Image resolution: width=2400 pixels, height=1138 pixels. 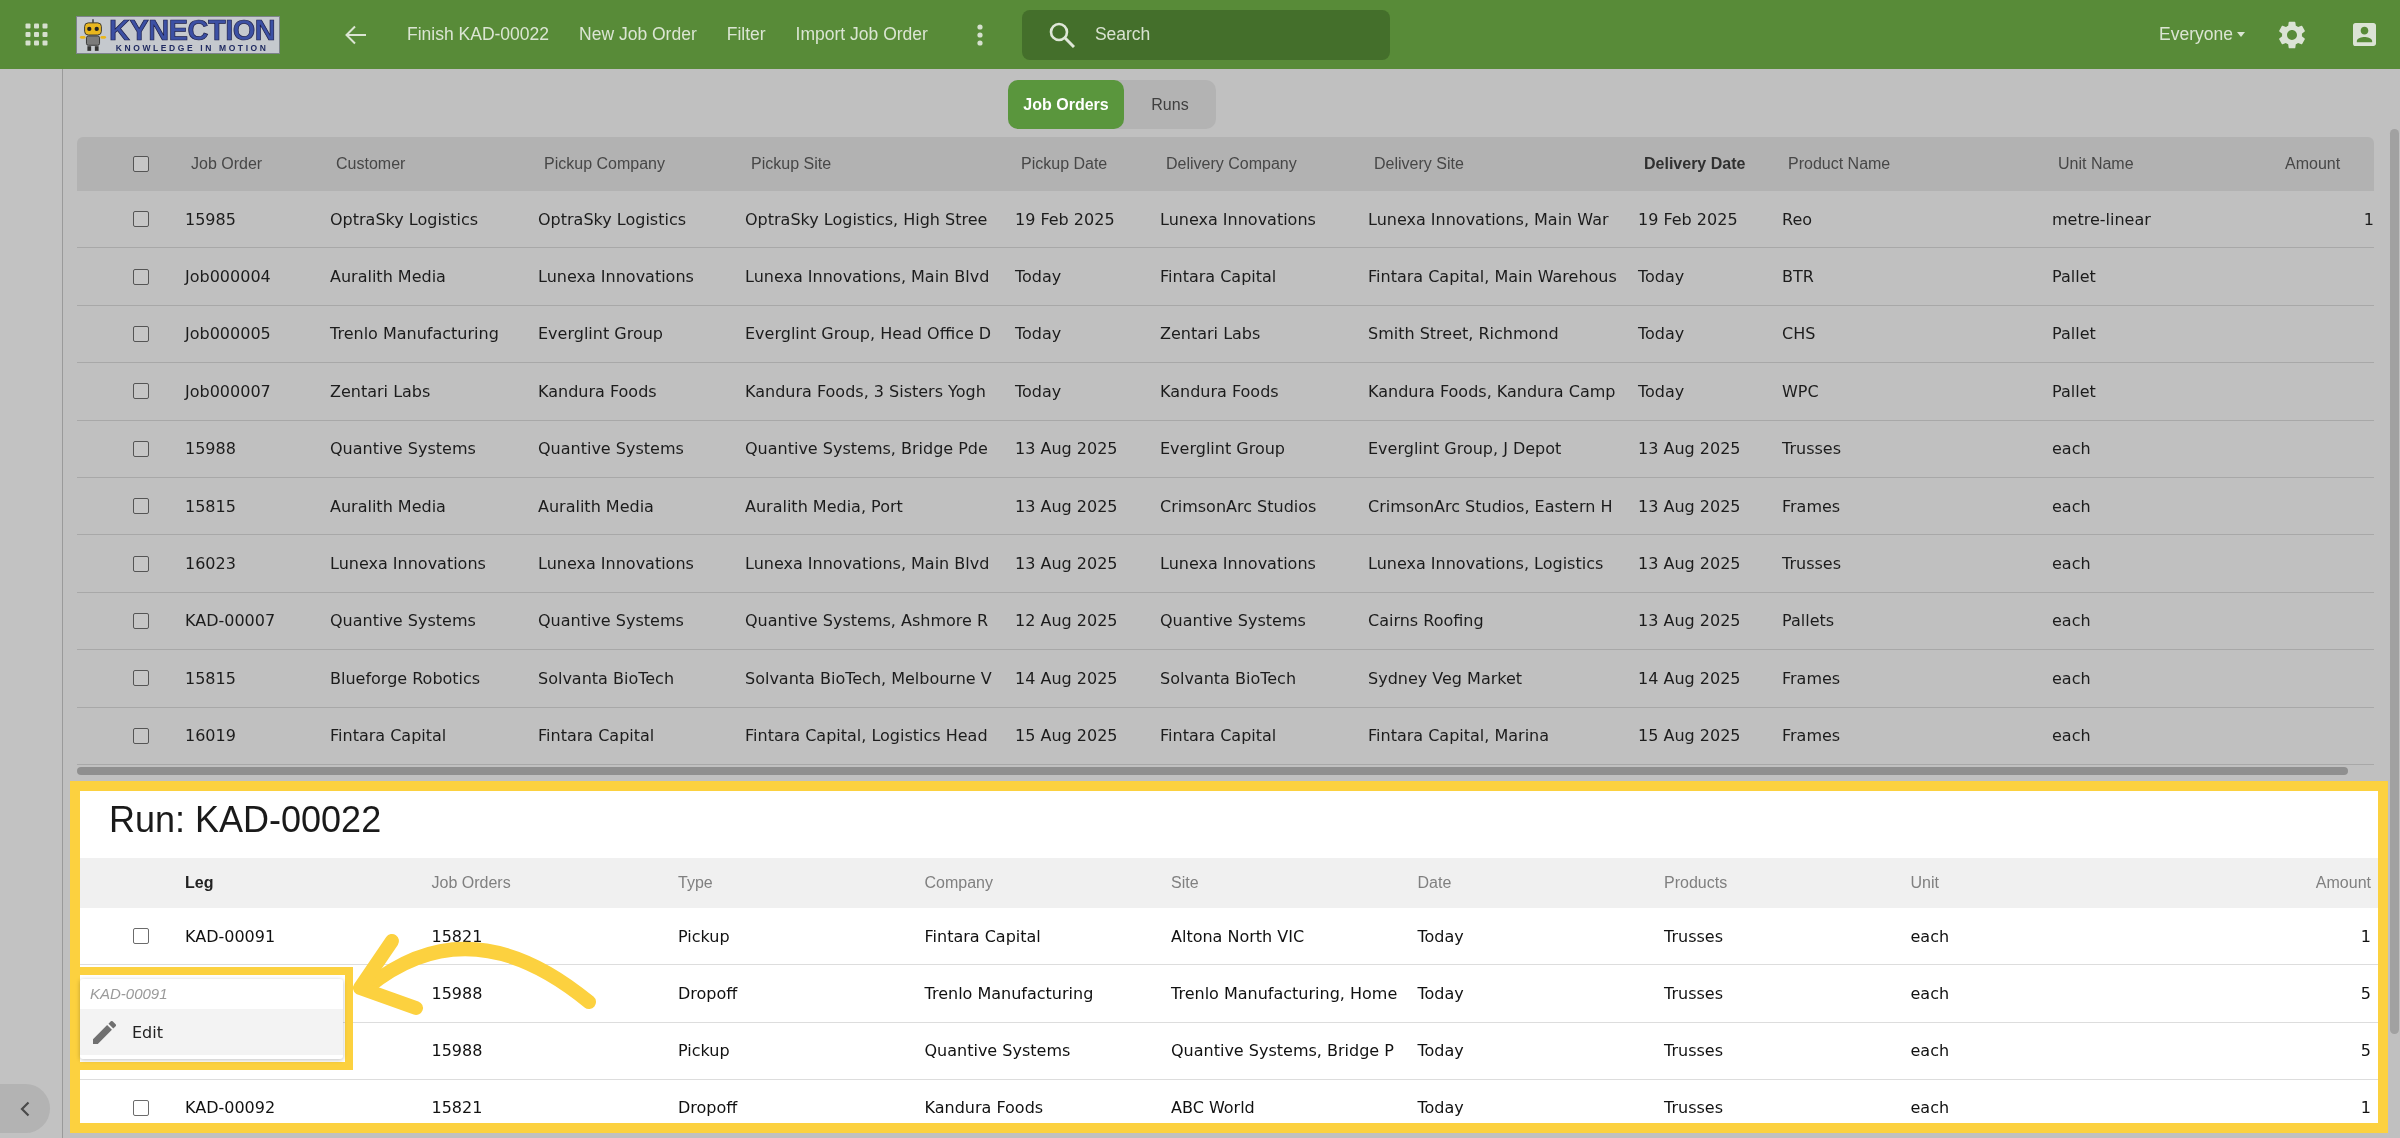 I want to click on table-cell: 19 Feb 2025, so click(x=1688, y=219).